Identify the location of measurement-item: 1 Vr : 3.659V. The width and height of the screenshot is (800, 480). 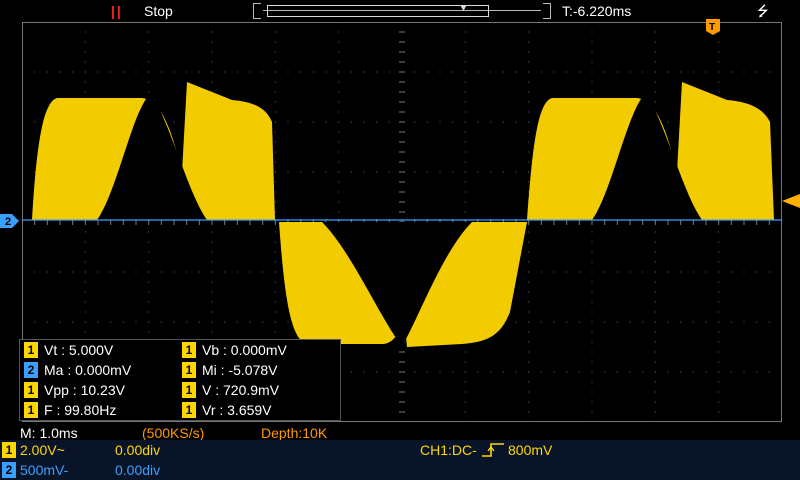
(227, 412).